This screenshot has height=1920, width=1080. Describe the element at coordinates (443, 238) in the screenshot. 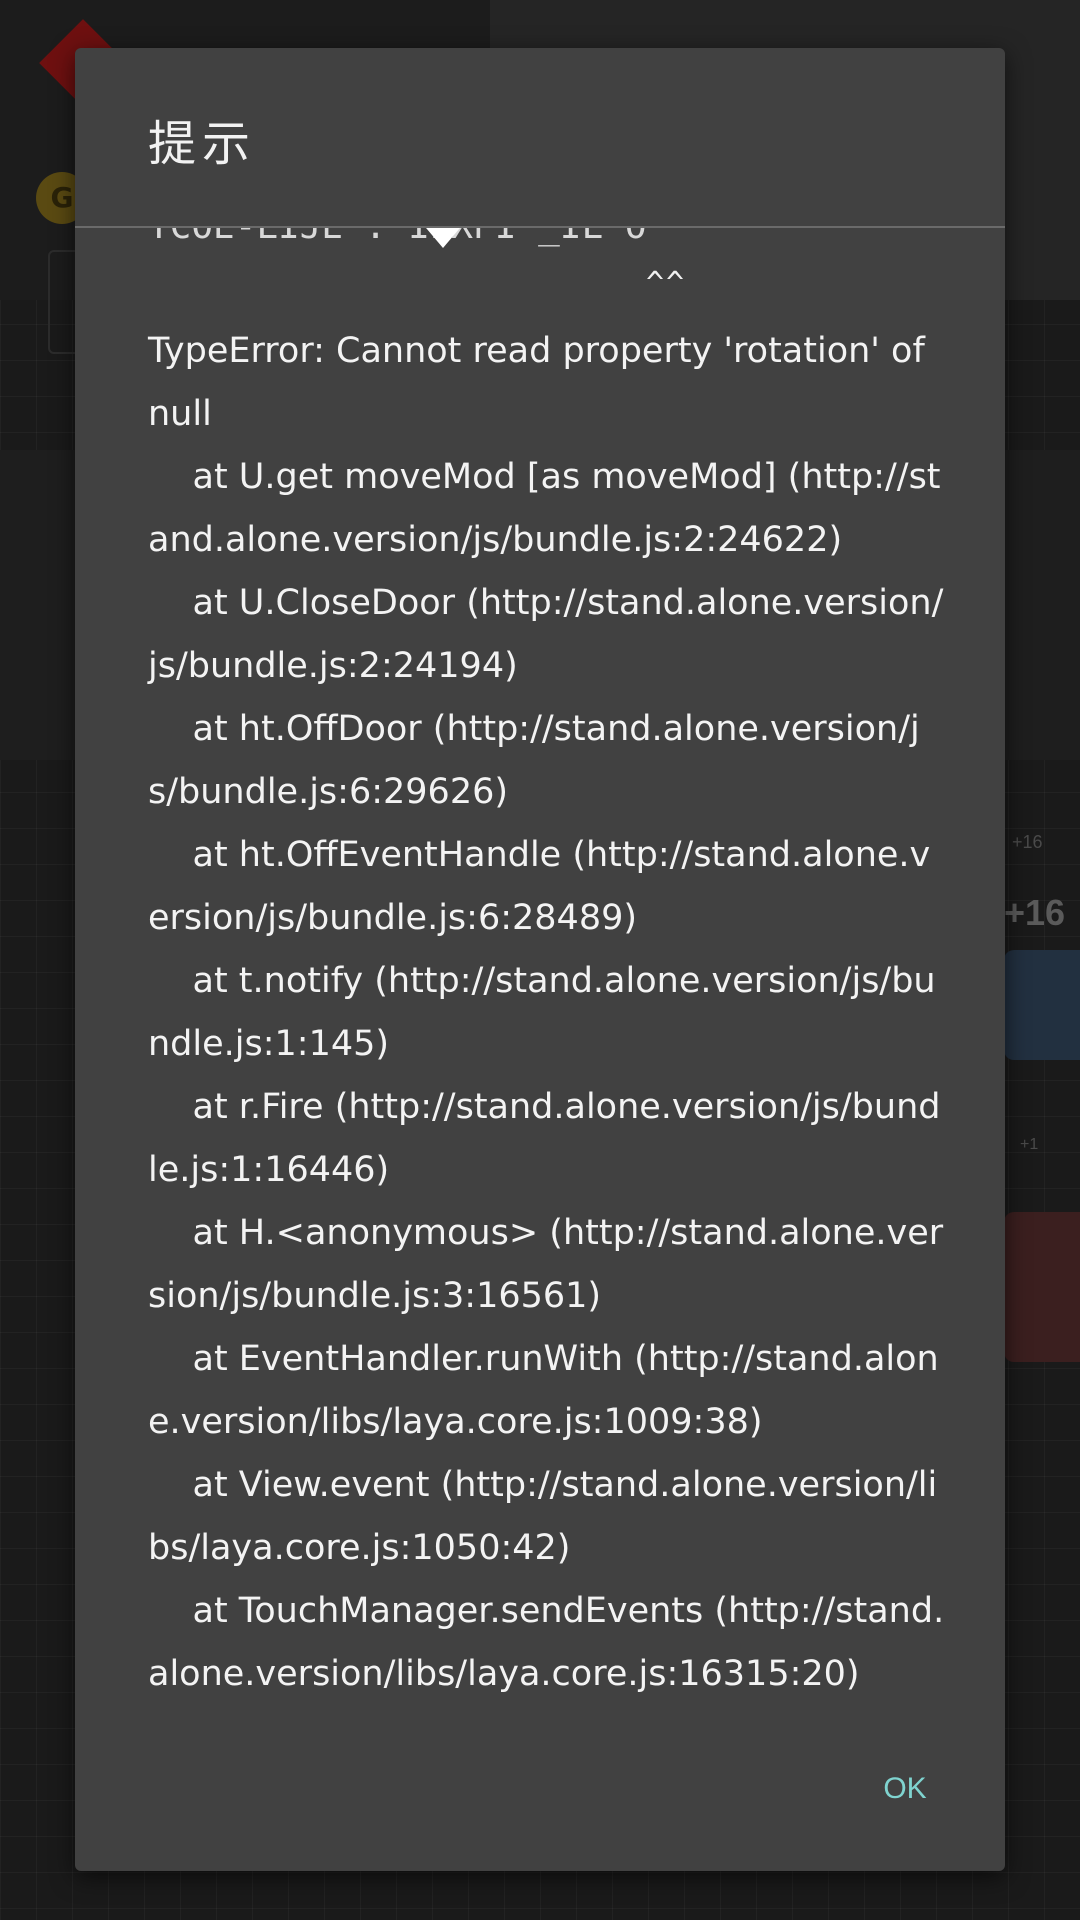

I see `scroll-marker-icon` at that location.